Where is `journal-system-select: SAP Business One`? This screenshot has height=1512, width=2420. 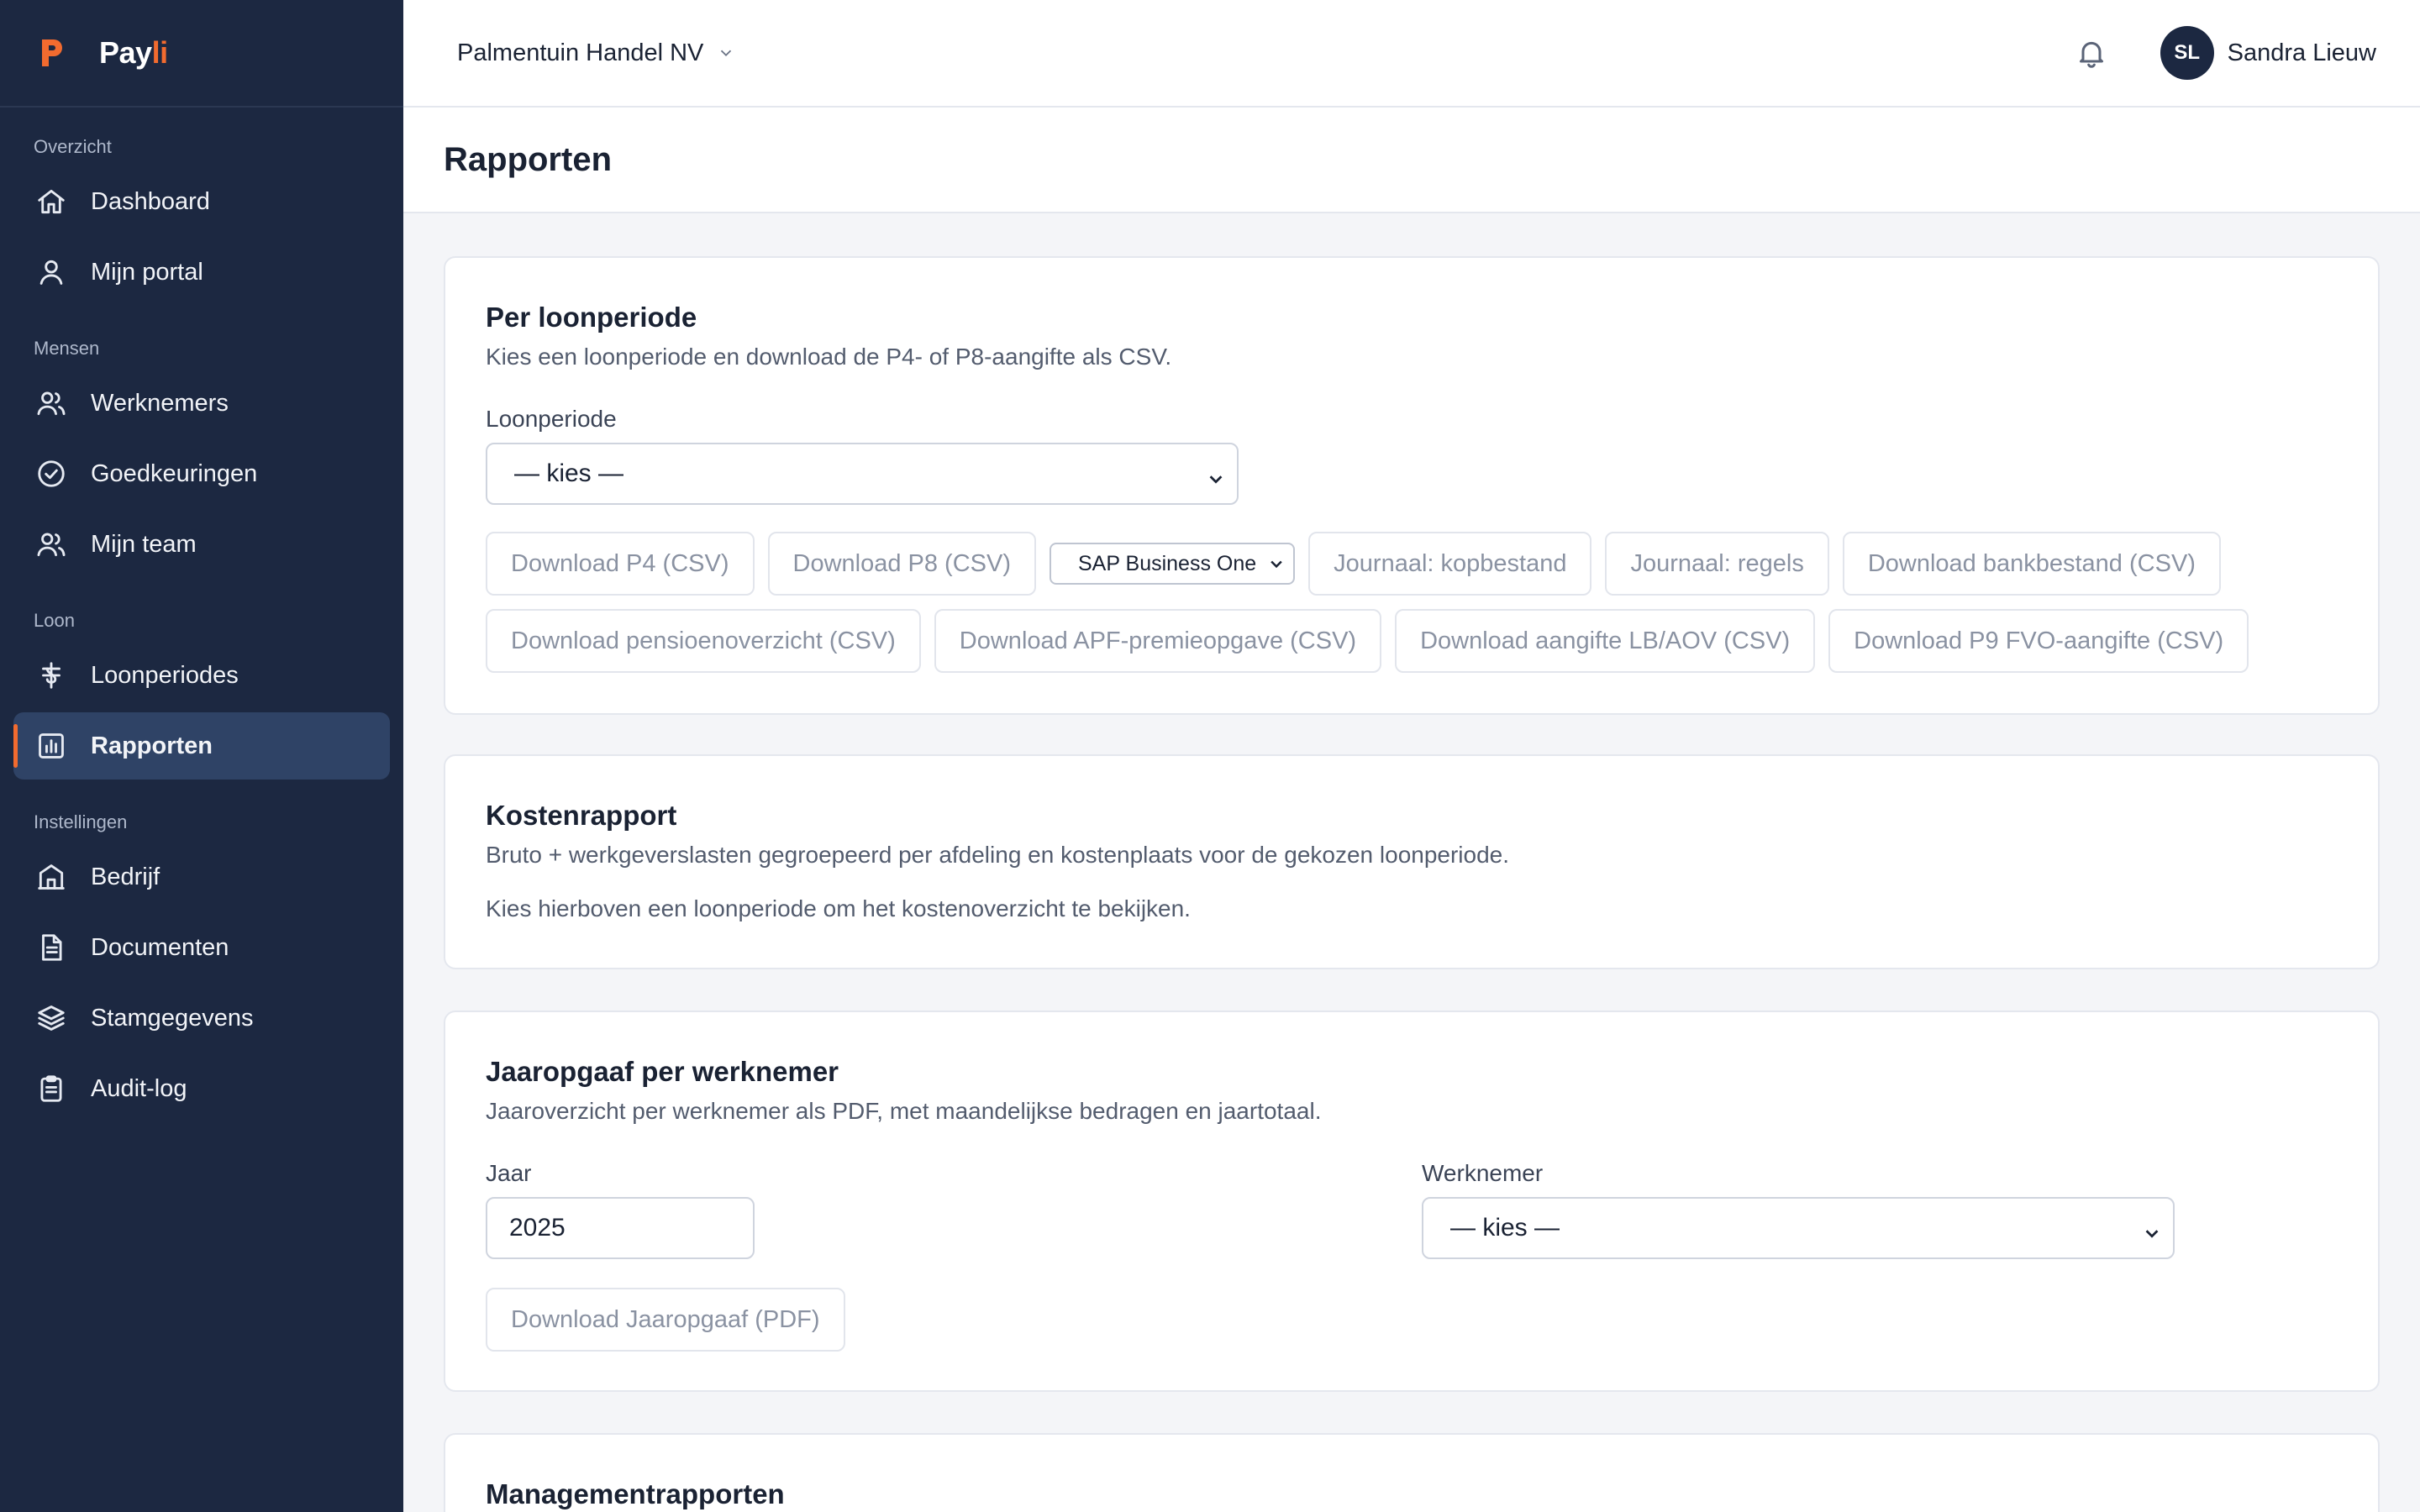 journal-system-select: SAP Business One is located at coordinates (1173, 564).